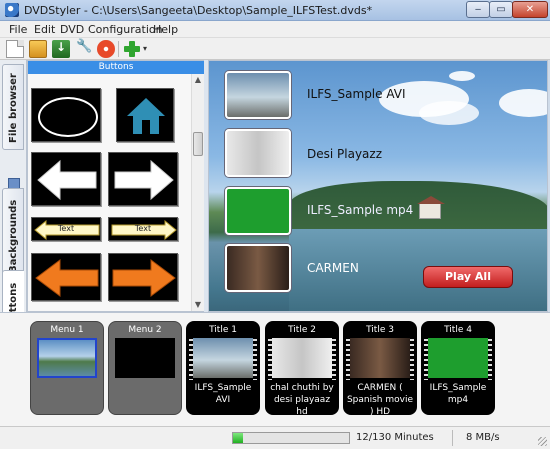  I want to click on button-text-left: Text, so click(66, 229).